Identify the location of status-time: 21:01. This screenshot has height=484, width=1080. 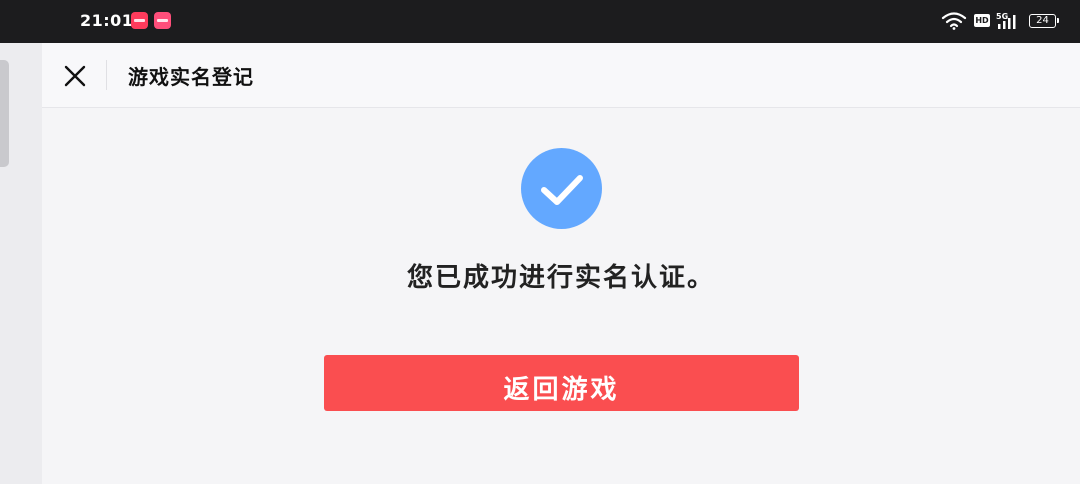
(107, 20).